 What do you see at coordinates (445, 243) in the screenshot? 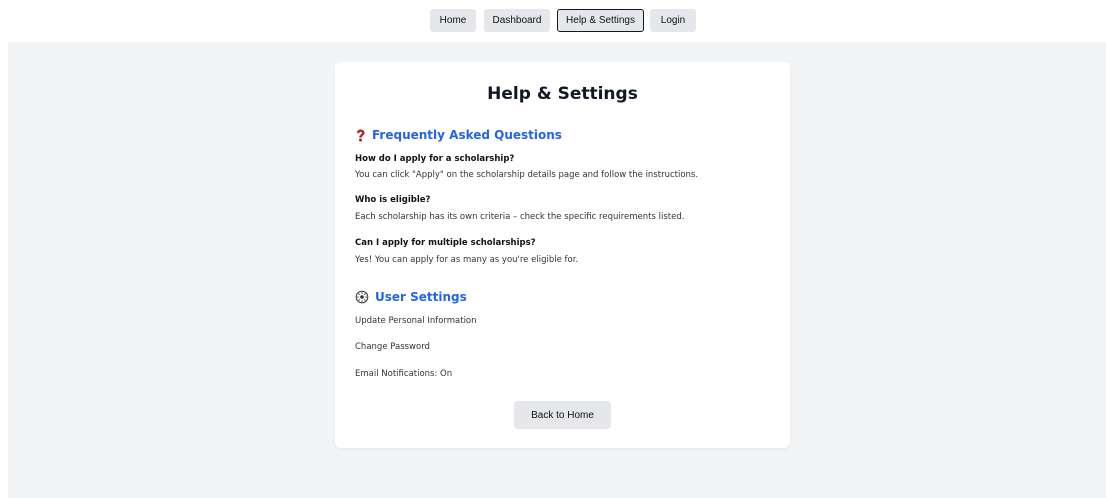
I see `faq-question-3: Can I apply for multiple scholarships?` at bounding box center [445, 243].